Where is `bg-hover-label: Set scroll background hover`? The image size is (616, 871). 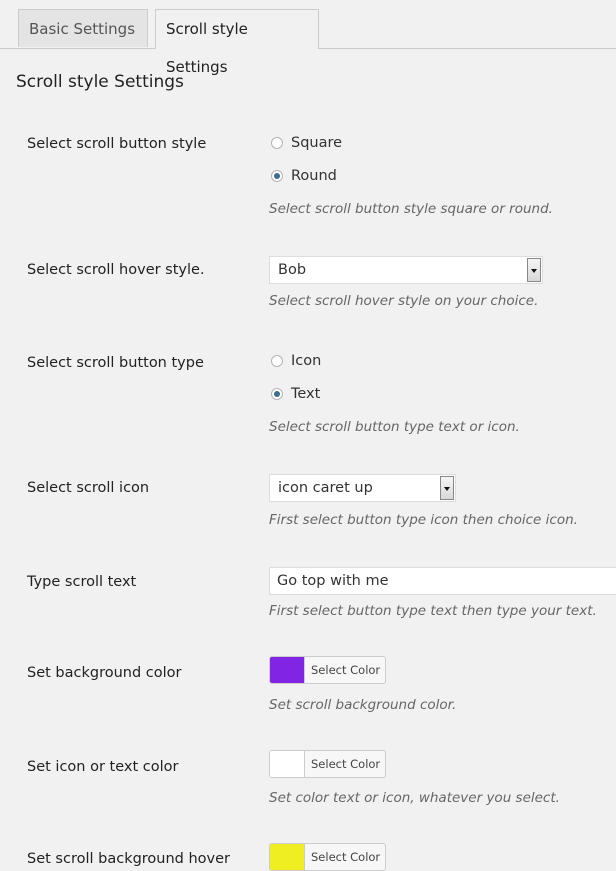
bg-hover-label: Set scroll background hover is located at coordinates (129, 859).